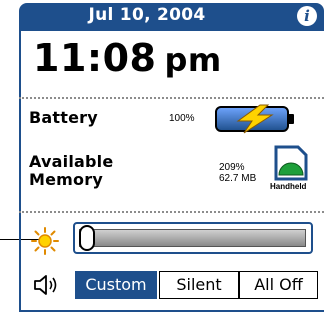  What do you see at coordinates (45, 241) in the screenshot?
I see `sun-icon` at bounding box center [45, 241].